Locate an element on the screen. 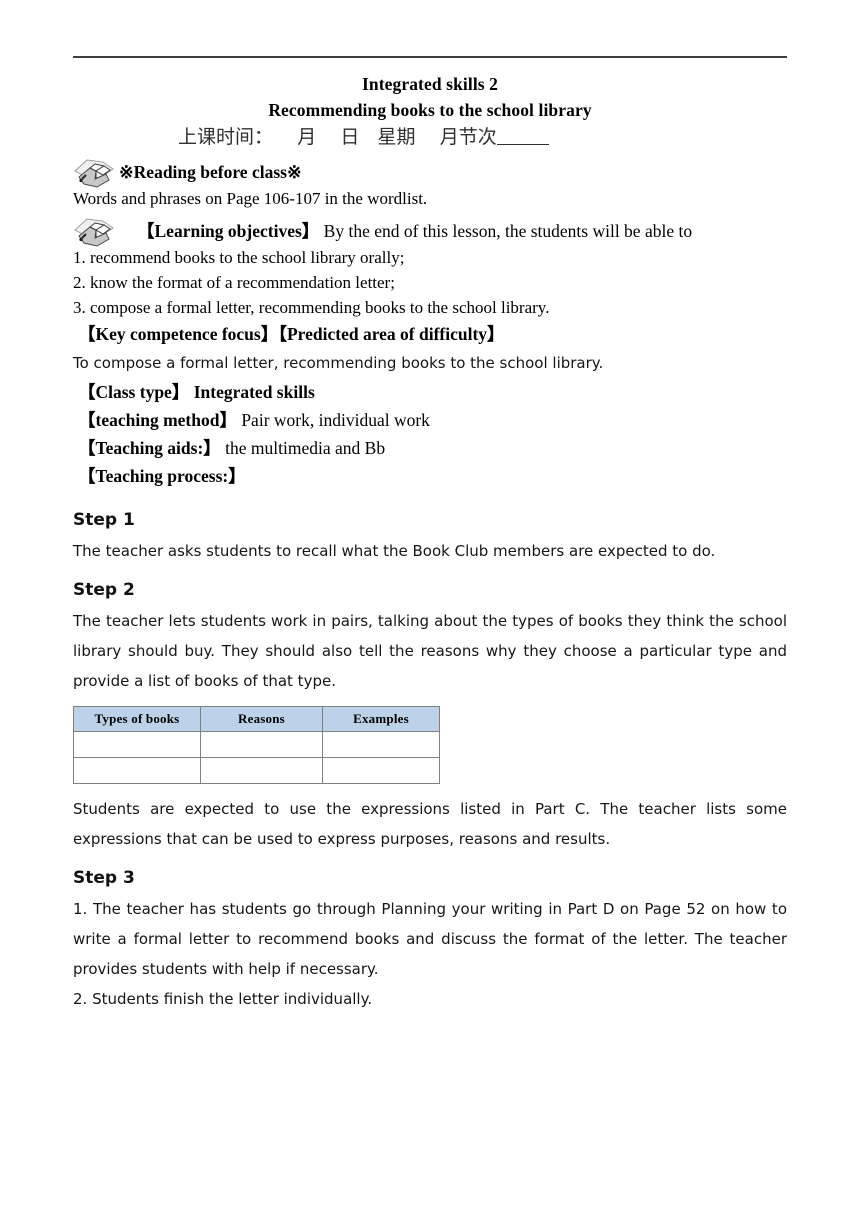  table-header-examples: Examples is located at coordinates (381, 719).